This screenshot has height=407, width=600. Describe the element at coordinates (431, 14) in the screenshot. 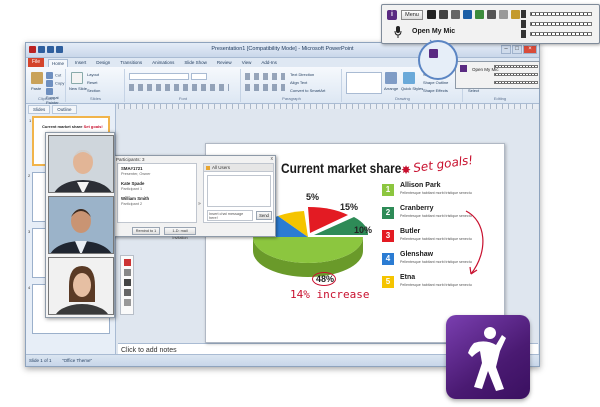

I see `pointer-icon` at that location.